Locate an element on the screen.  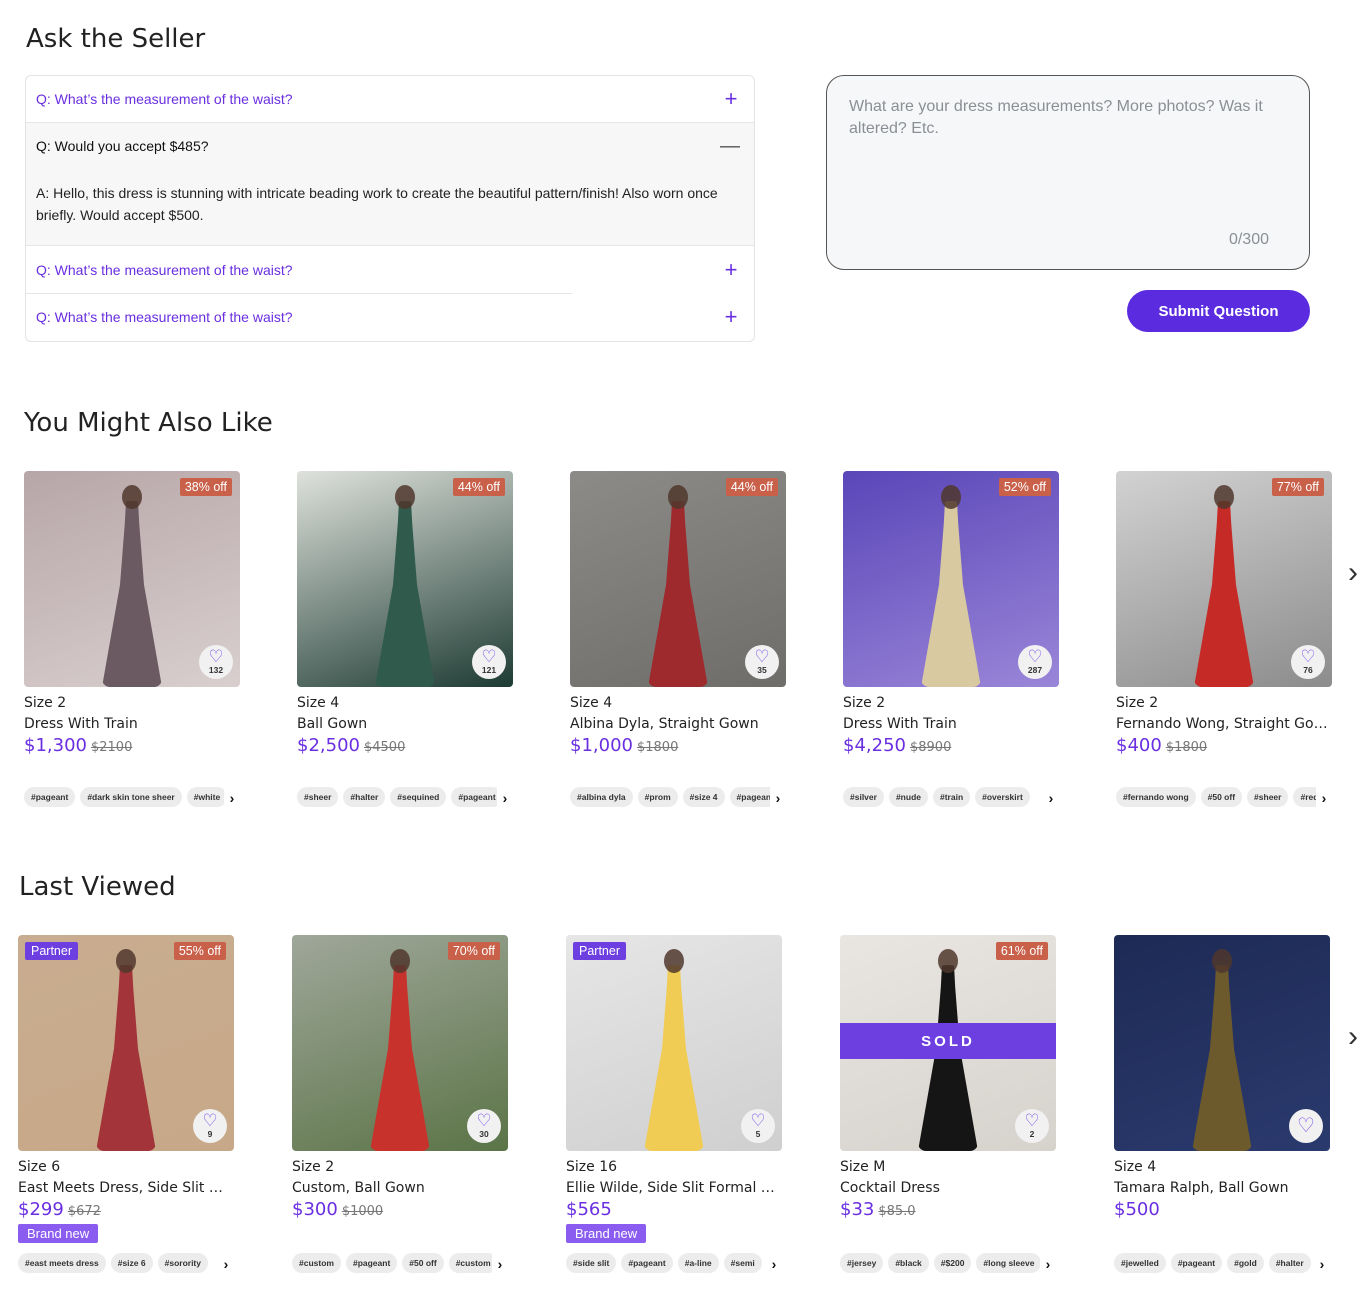
tag-chip: #prom is located at coordinates (657, 797).